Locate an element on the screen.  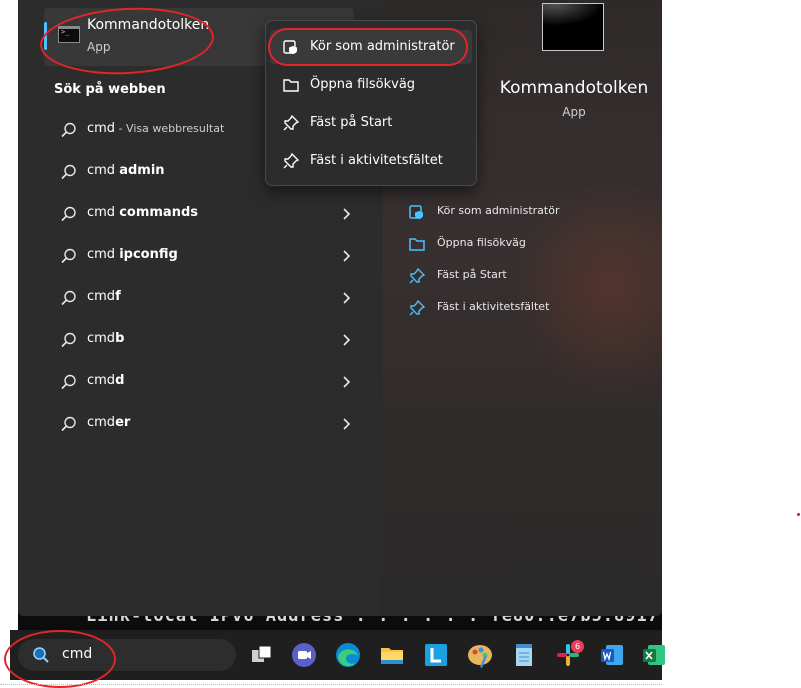
l-app-icon is located at coordinates (436, 655).